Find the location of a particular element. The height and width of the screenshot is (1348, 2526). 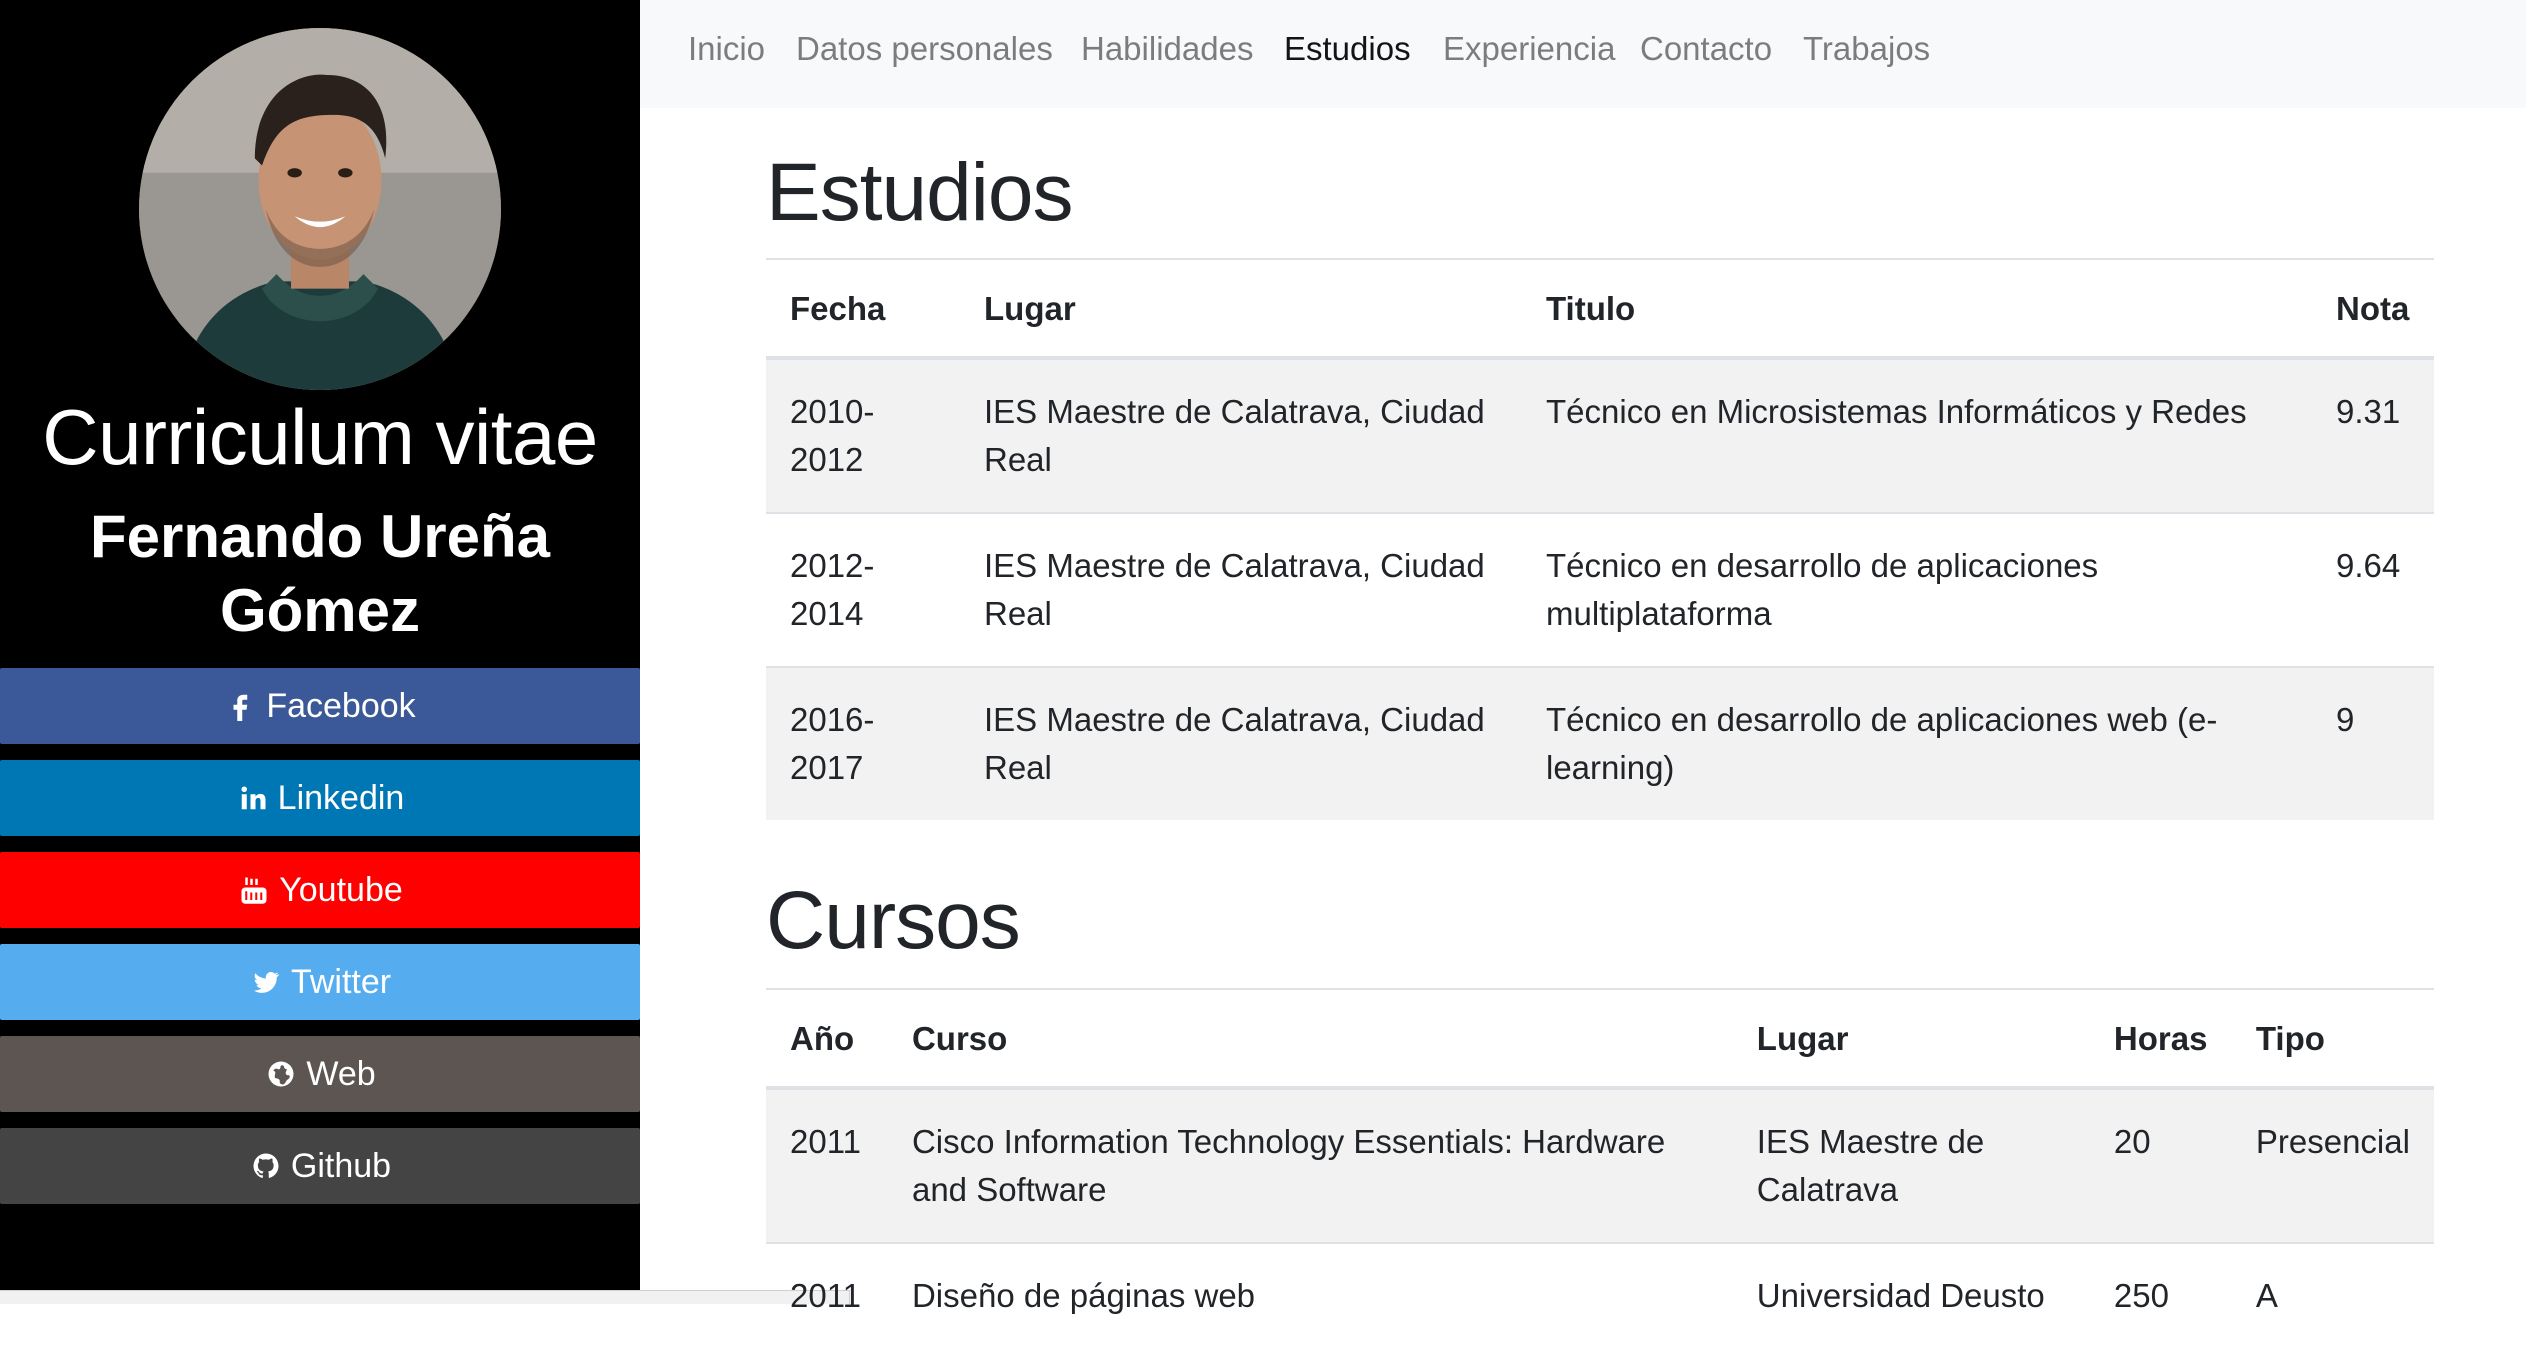

social-button-github: Github is located at coordinates (320, 1166).